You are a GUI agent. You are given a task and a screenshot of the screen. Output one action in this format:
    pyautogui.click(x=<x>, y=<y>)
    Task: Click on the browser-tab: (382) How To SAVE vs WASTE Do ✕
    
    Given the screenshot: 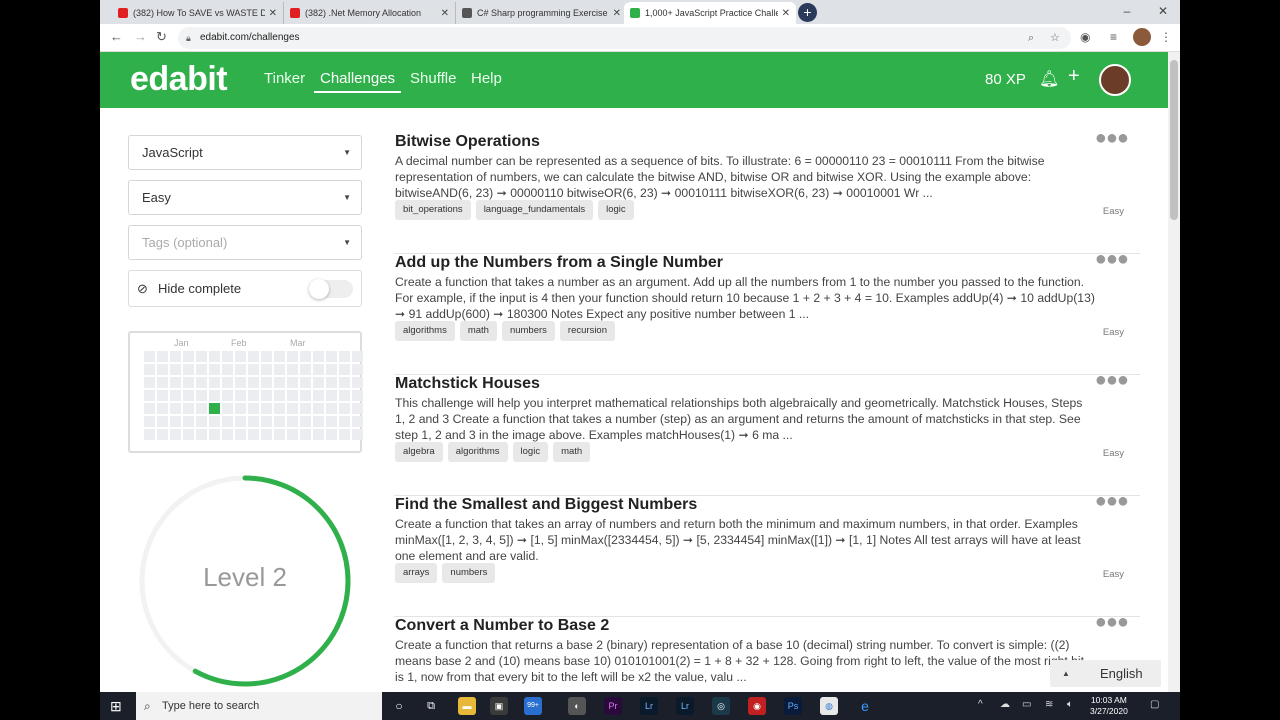 What is the action you would take?
    pyautogui.click(x=198, y=13)
    